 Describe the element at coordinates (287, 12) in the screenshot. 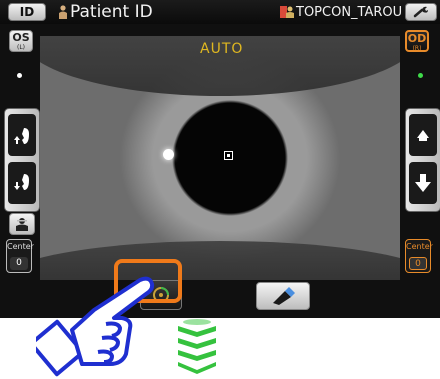

I see `operator-icon` at that location.